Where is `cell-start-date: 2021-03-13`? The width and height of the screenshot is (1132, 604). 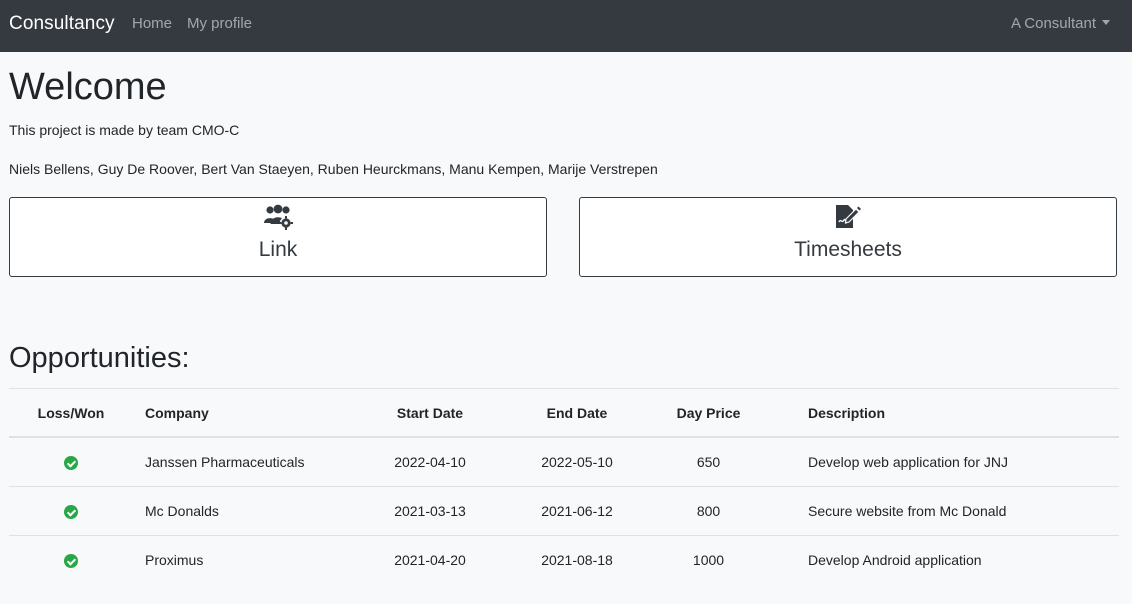 cell-start-date: 2021-03-13 is located at coordinates (430, 511).